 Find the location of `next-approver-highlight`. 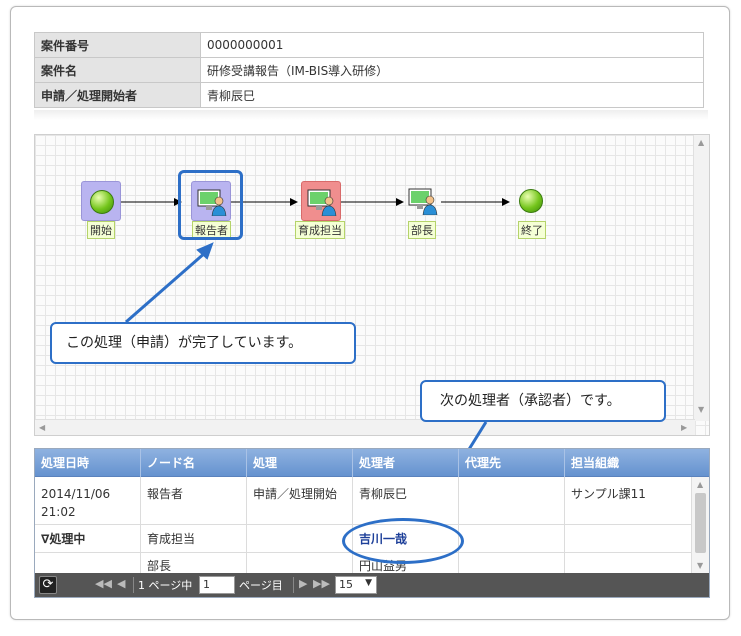

next-approver-highlight is located at coordinates (403, 541).